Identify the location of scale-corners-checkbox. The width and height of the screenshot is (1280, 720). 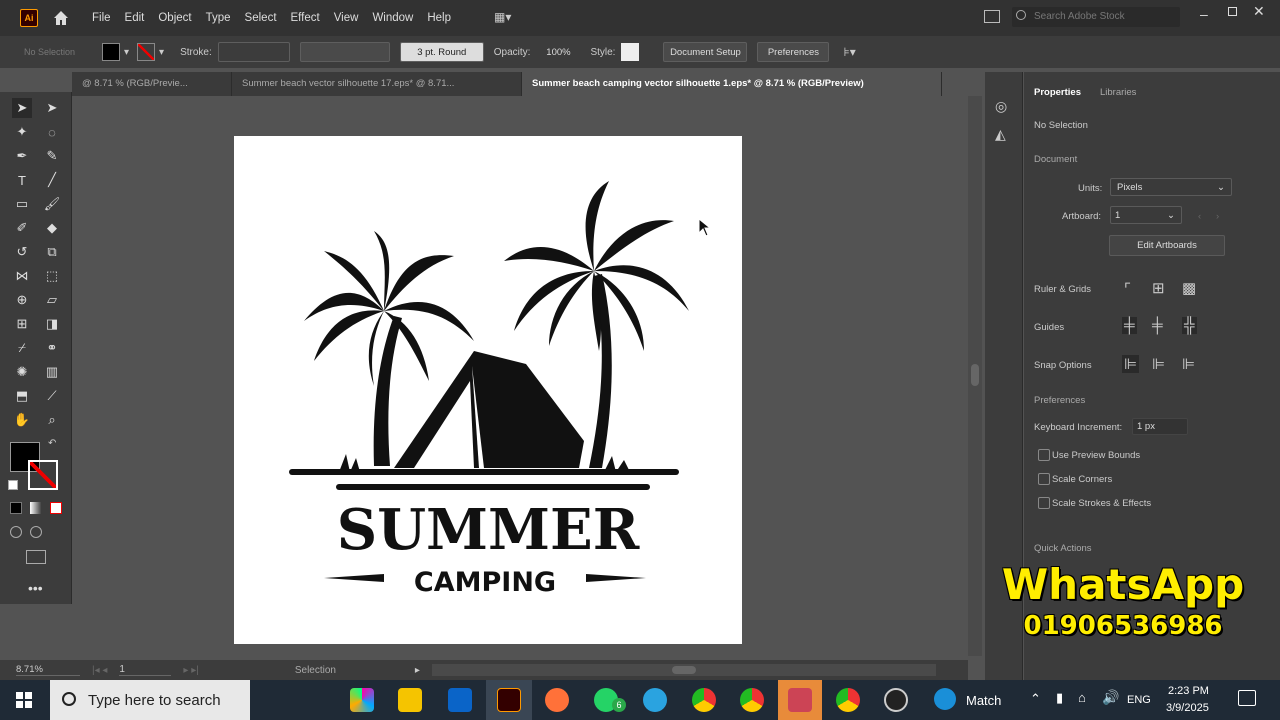
(1044, 479).